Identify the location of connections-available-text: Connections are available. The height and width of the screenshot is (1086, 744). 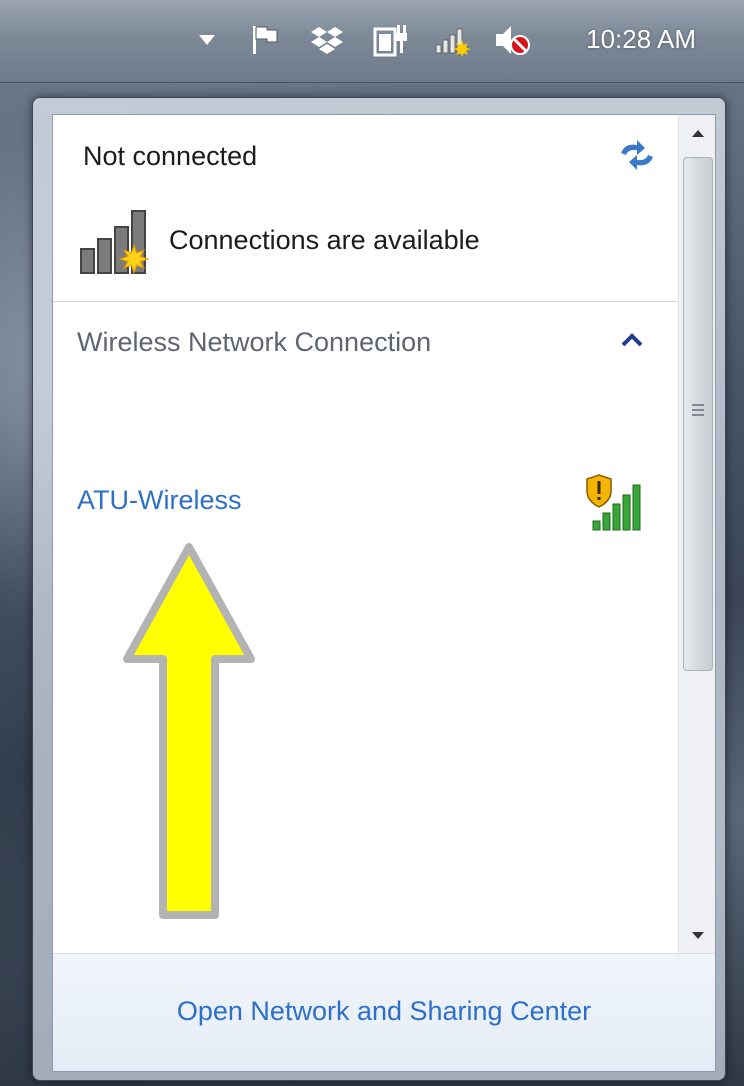
(324, 240).